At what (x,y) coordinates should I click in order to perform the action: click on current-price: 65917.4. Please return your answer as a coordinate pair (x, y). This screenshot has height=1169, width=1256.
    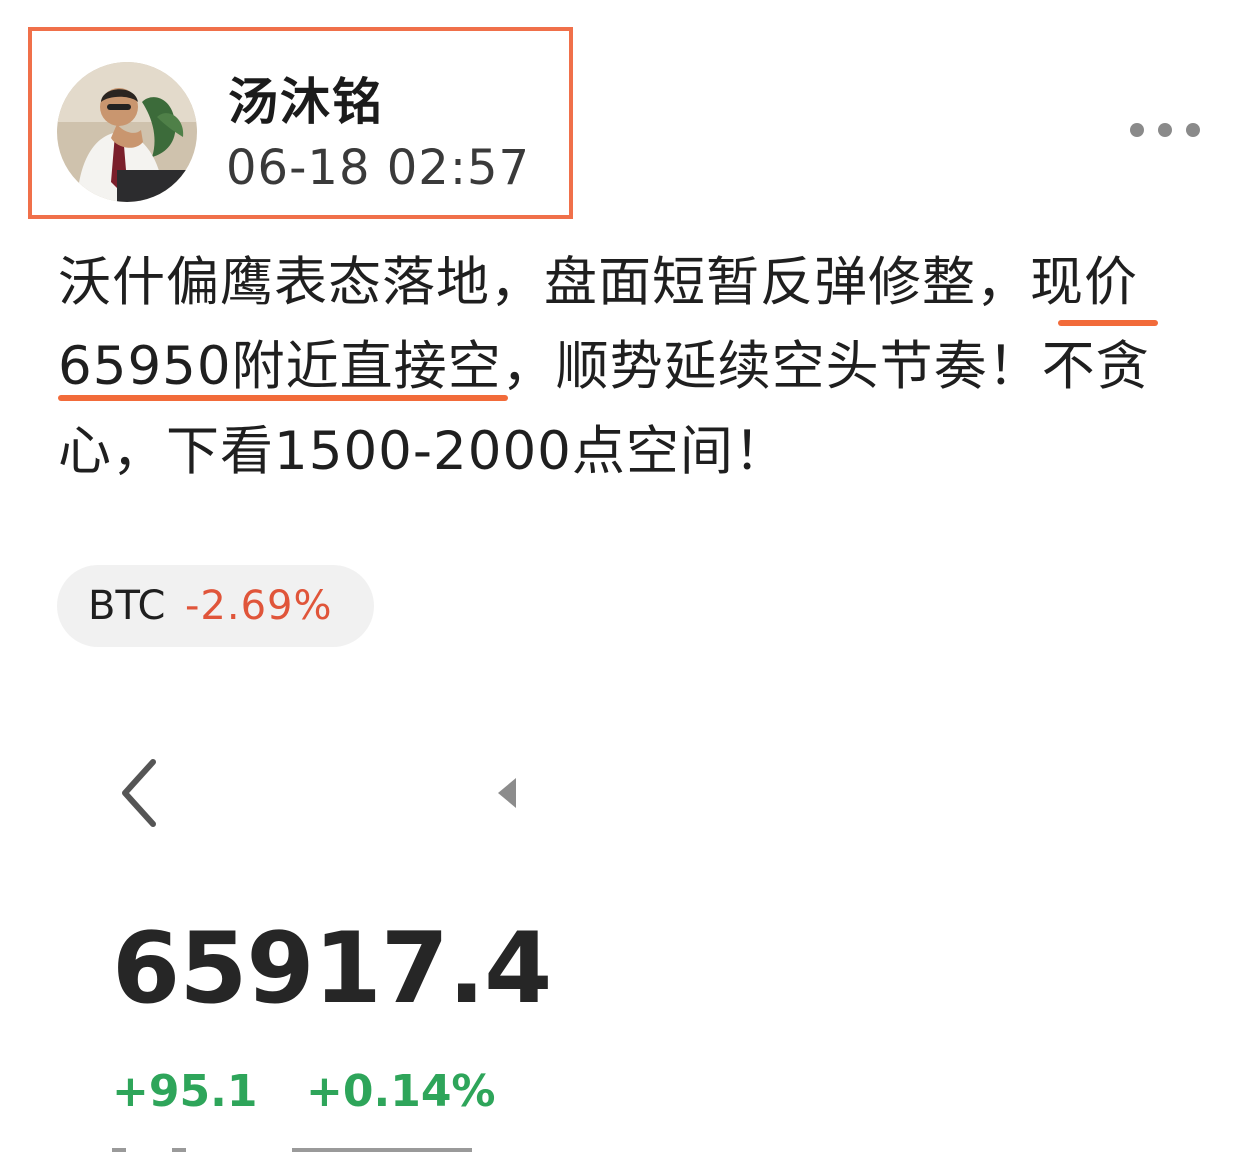
    Looking at the image, I should click on (332, 969).